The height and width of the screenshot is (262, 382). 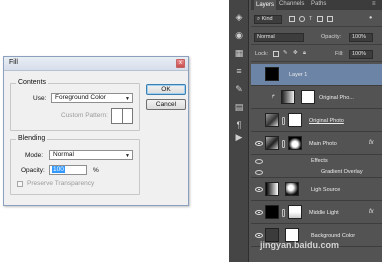 What do you see at coordinates (266, 37) in the screenshot?
I see `blend-mode-value: Normal` at bounding box center [266, 37].